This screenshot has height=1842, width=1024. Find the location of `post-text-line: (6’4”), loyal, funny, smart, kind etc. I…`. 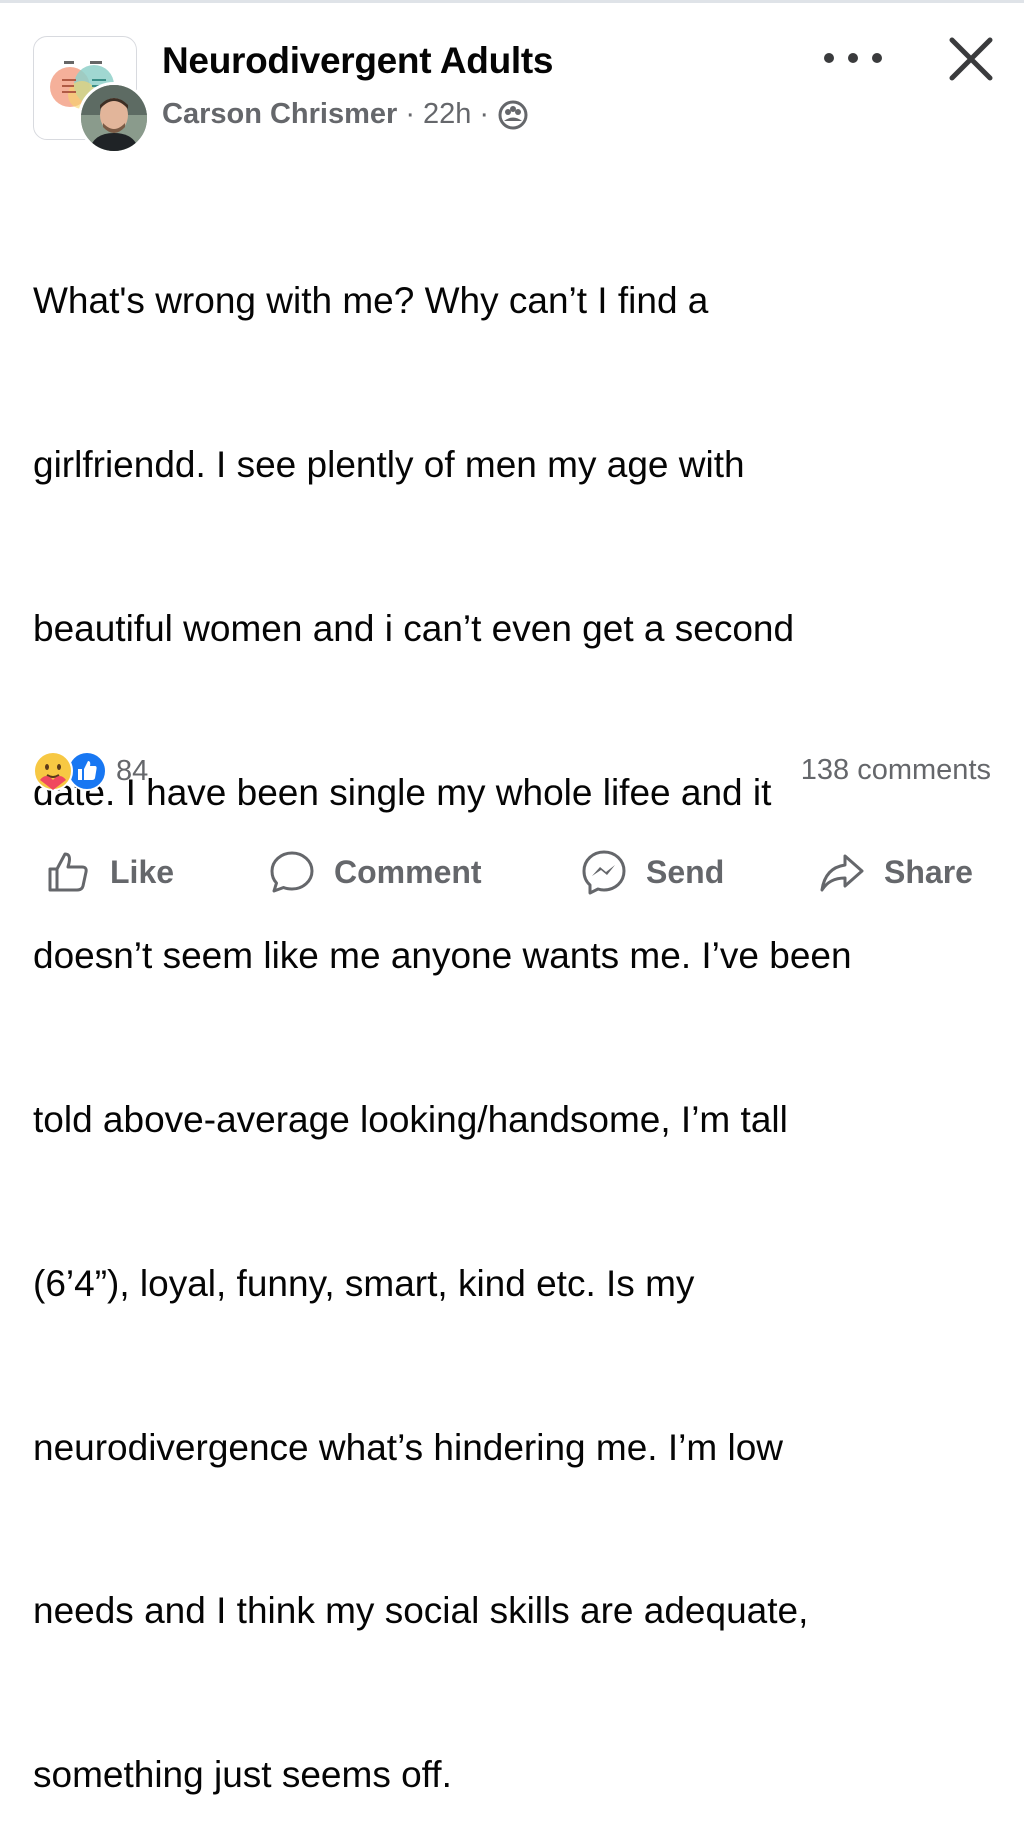

post-text-line: (6’4”), loyal, funny, smart, kind etc. I… is located at coordinates (364, 1283).